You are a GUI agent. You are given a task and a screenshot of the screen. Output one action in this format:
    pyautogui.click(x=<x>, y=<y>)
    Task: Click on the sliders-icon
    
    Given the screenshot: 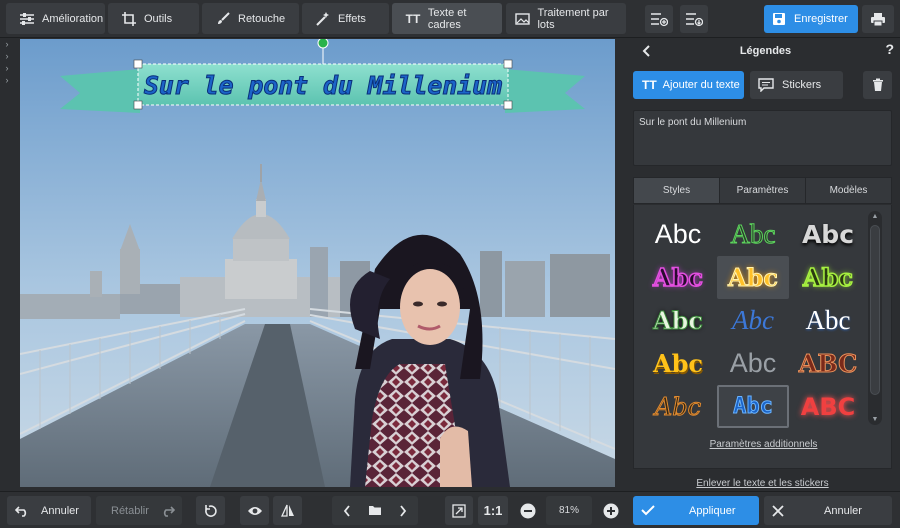 What is the action you would take?
    pyautogui.click(x=27, y=19)
    